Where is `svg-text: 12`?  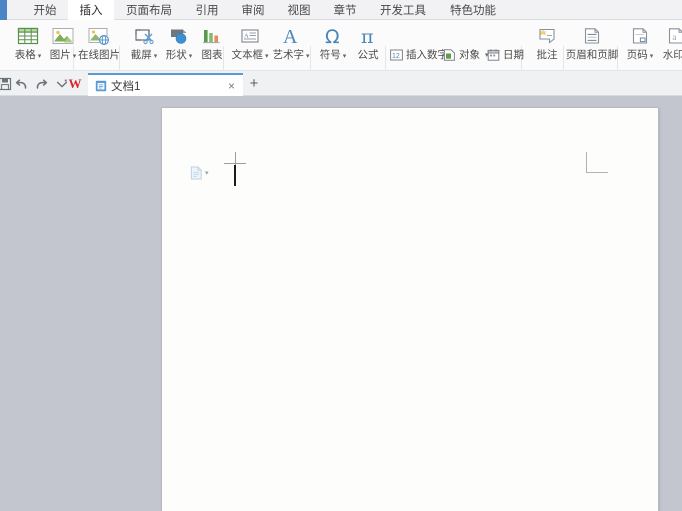 svg-text: 12 is located at coordinates (396, 56).